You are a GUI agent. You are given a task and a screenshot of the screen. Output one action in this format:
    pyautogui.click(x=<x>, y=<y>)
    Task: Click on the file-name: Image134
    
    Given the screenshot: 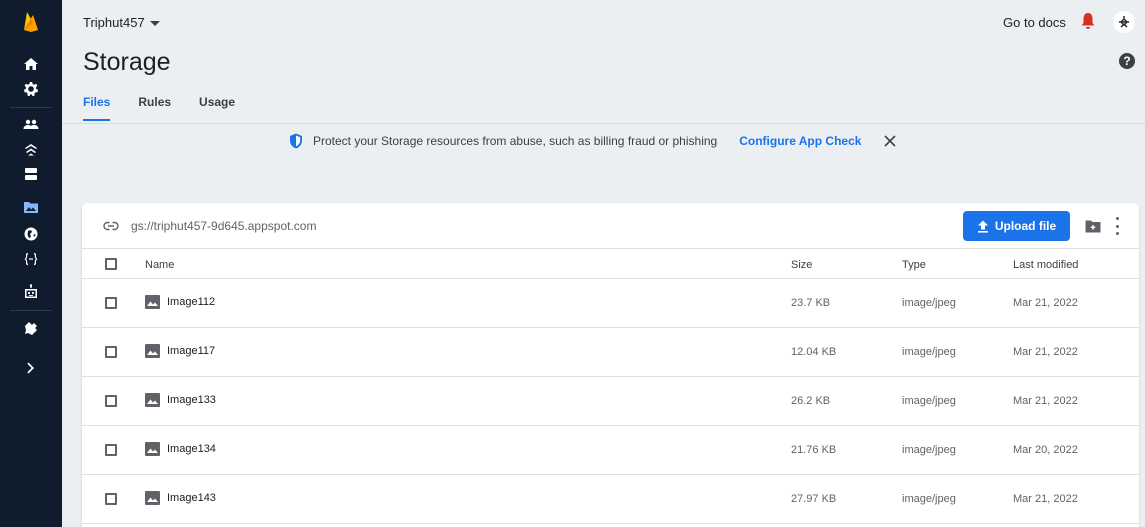 What is the action you would take?
    pyautogui.click(x=191, y=449)
    